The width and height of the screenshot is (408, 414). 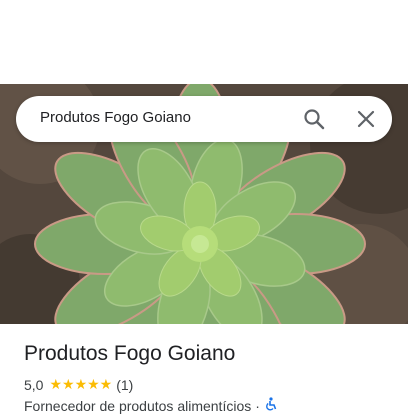 What do you see at coordinates (115, 117) in the screenshot?
I see `search-input: Produtos Fogo Goiano` at bounding box center [115, 117].